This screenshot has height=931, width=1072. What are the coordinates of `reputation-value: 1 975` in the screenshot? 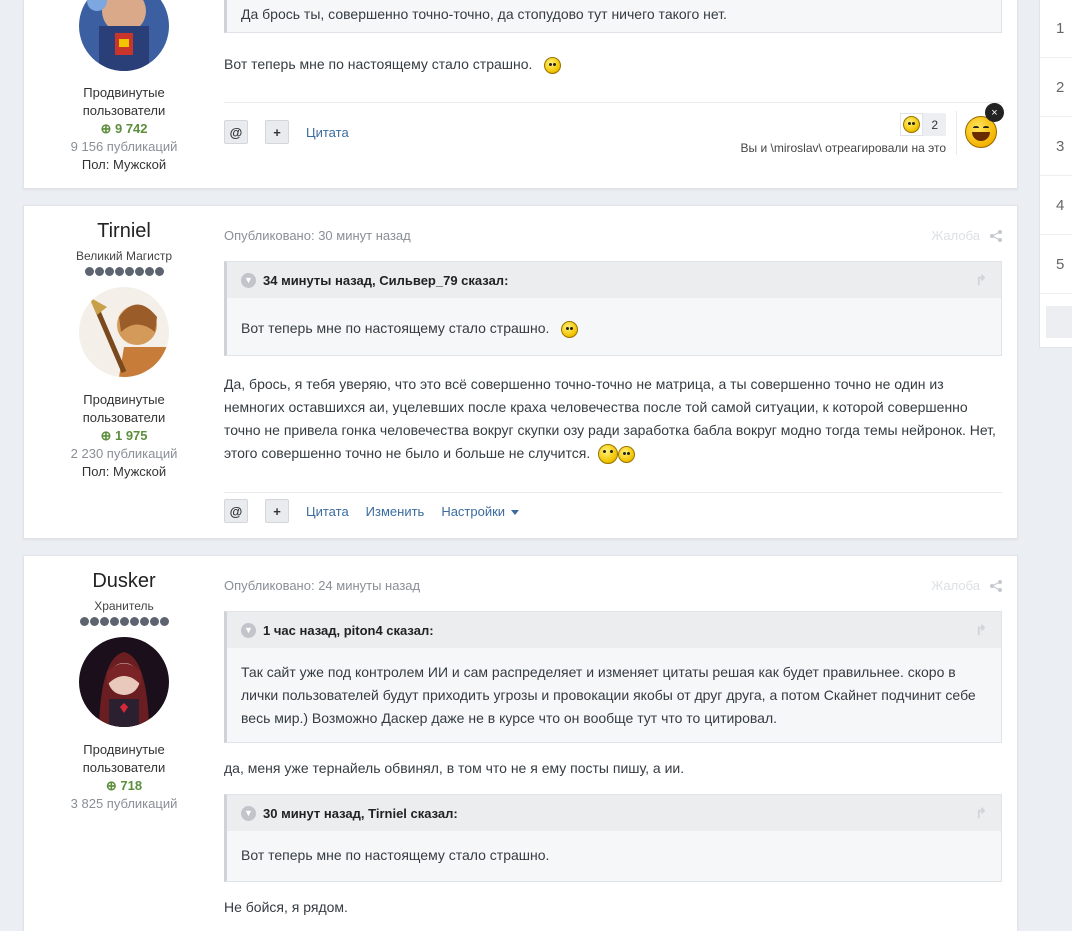 It's located at (131, 435).